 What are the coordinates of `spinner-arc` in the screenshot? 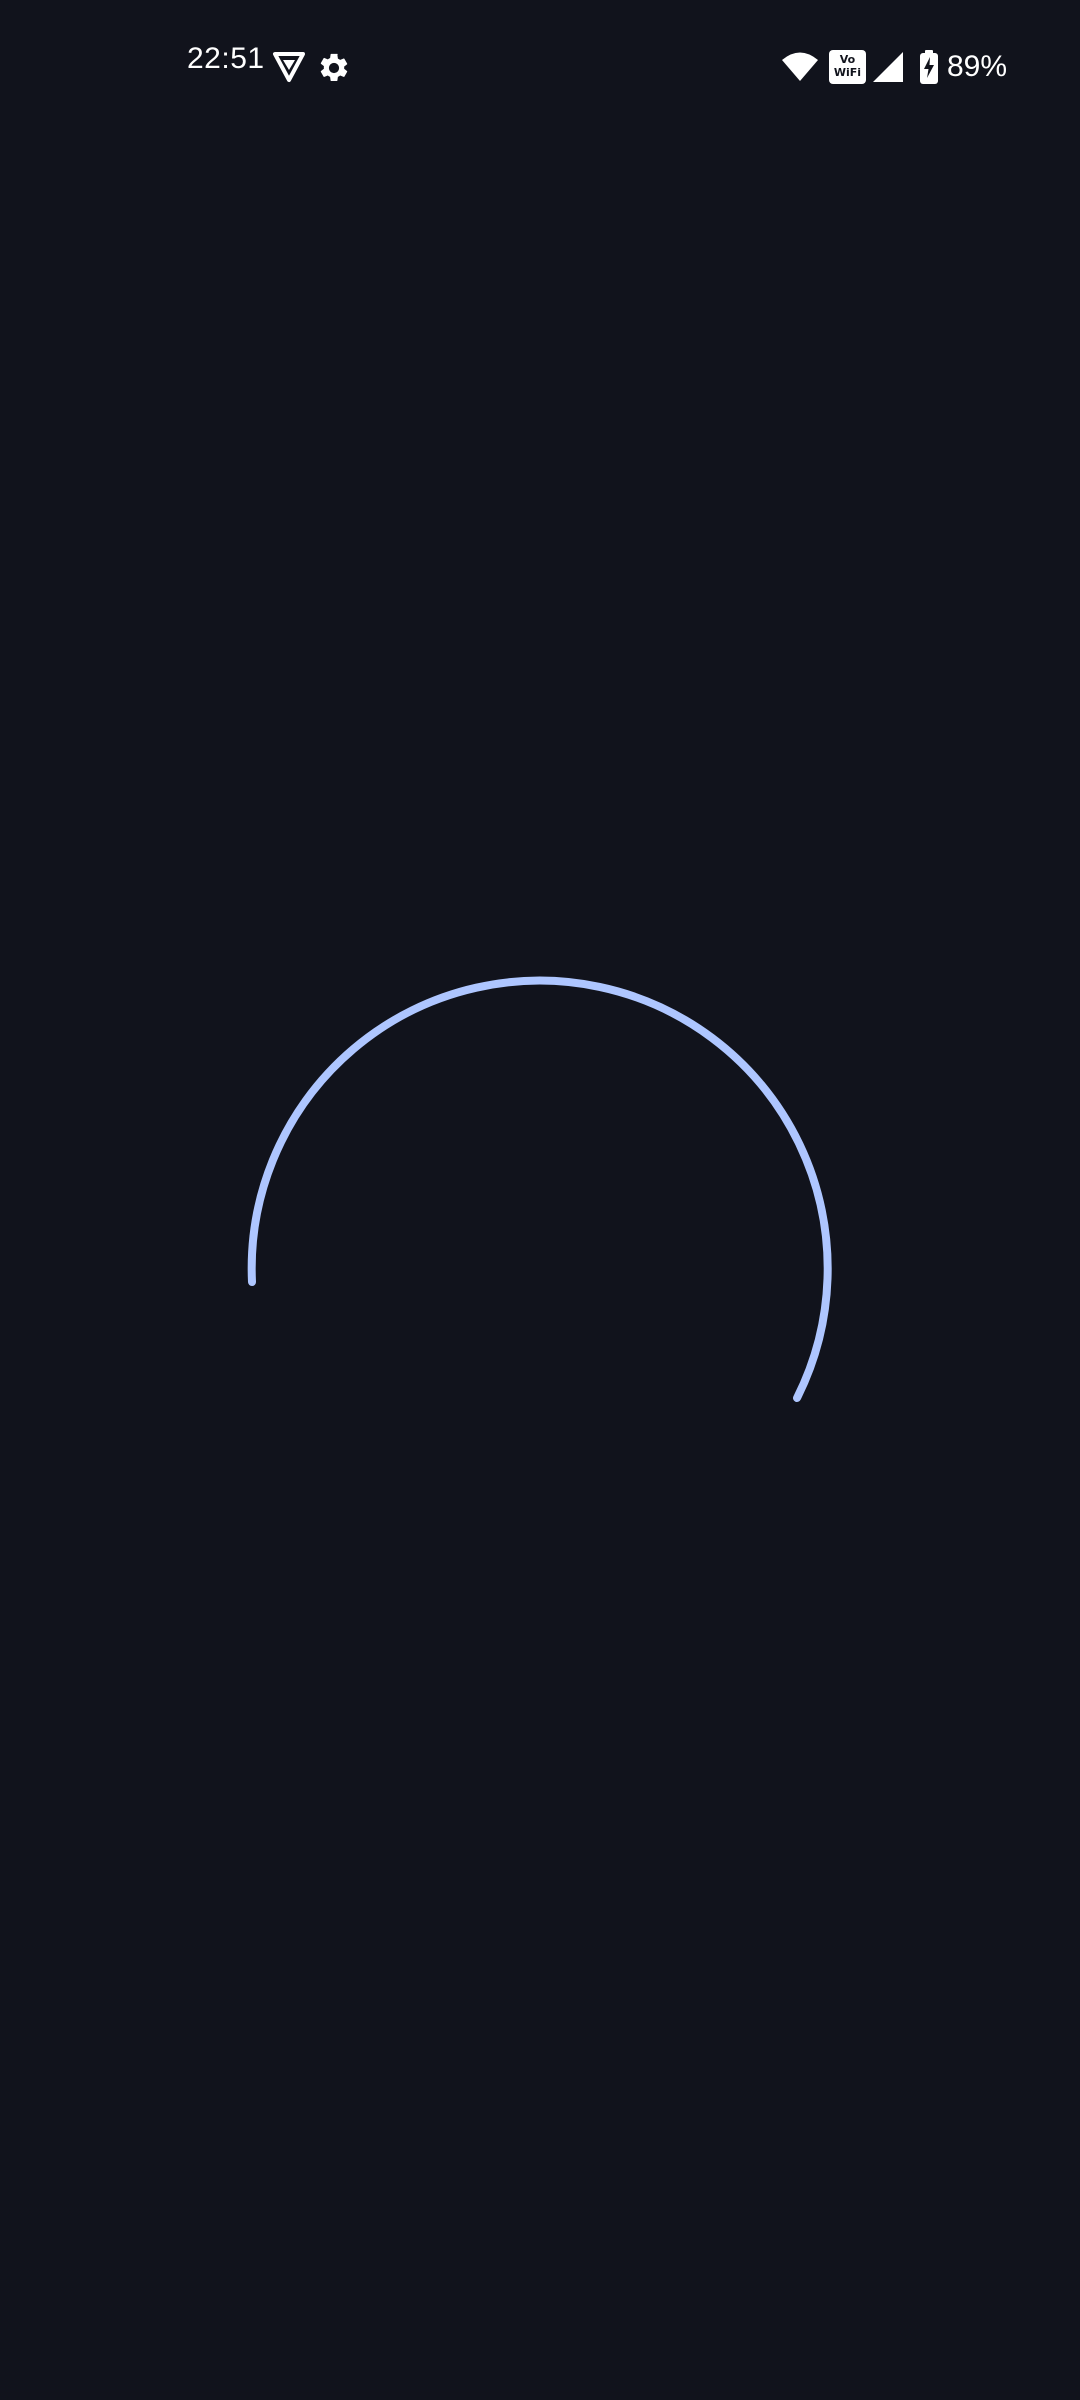 It's located at (539, 1189).